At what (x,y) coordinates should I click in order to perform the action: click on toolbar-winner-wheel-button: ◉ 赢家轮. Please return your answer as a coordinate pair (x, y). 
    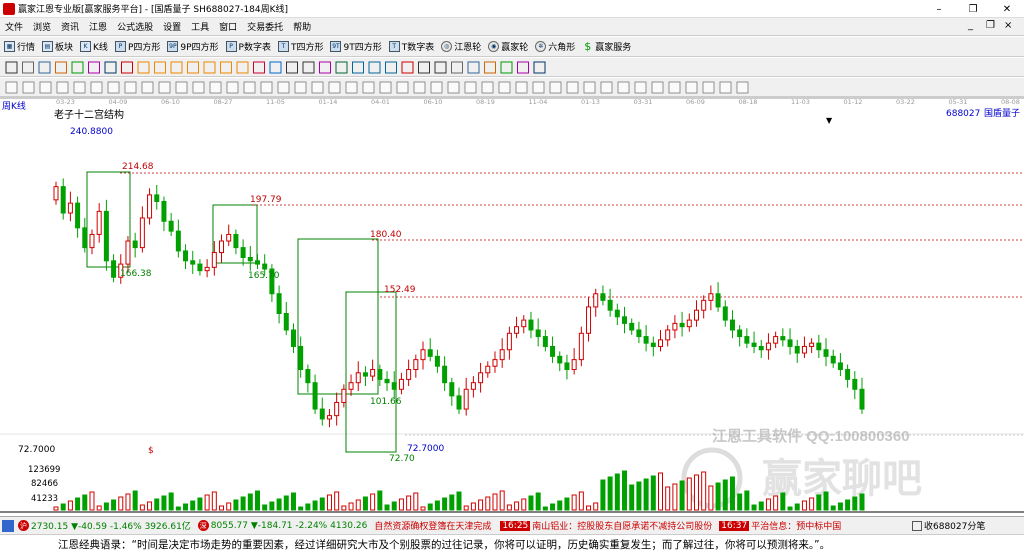
    Looking at the image, I should click on (508, 46).